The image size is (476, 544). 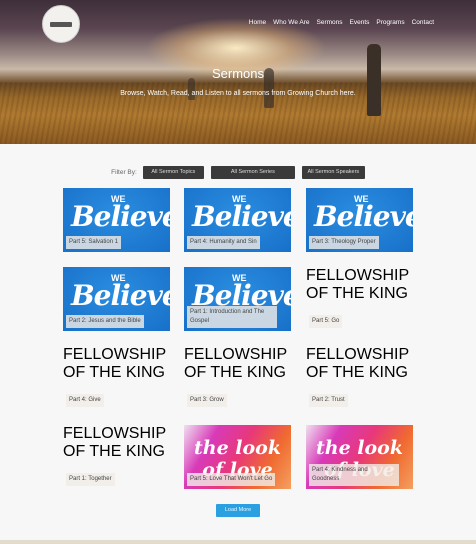 What do you see at coordinates (333, 172) in the screenshot?
I see `filter-speakers-button: All Sermon Speakers` at bounding box center [333, 172].